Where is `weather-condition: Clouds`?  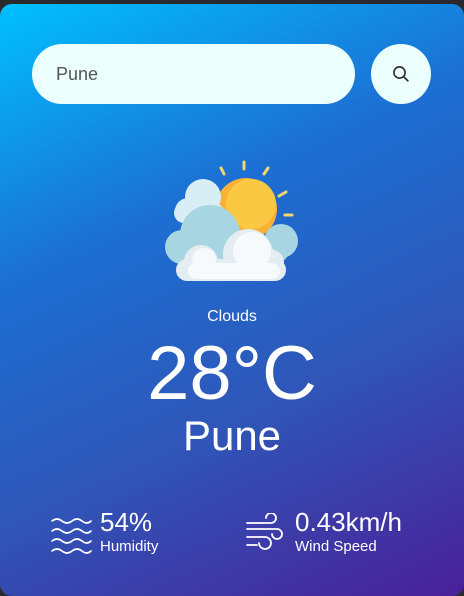 weather-condition: Clouds is located at coordinates (232, 316).